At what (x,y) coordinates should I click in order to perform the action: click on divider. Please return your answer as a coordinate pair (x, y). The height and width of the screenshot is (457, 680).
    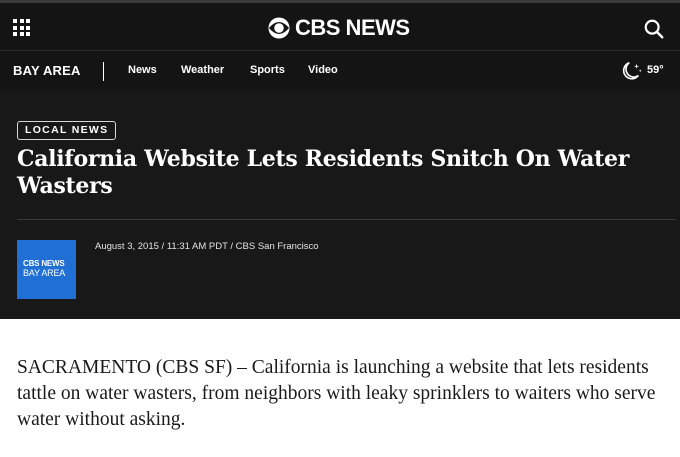
    Looking at the image, I should click on (346, 219).